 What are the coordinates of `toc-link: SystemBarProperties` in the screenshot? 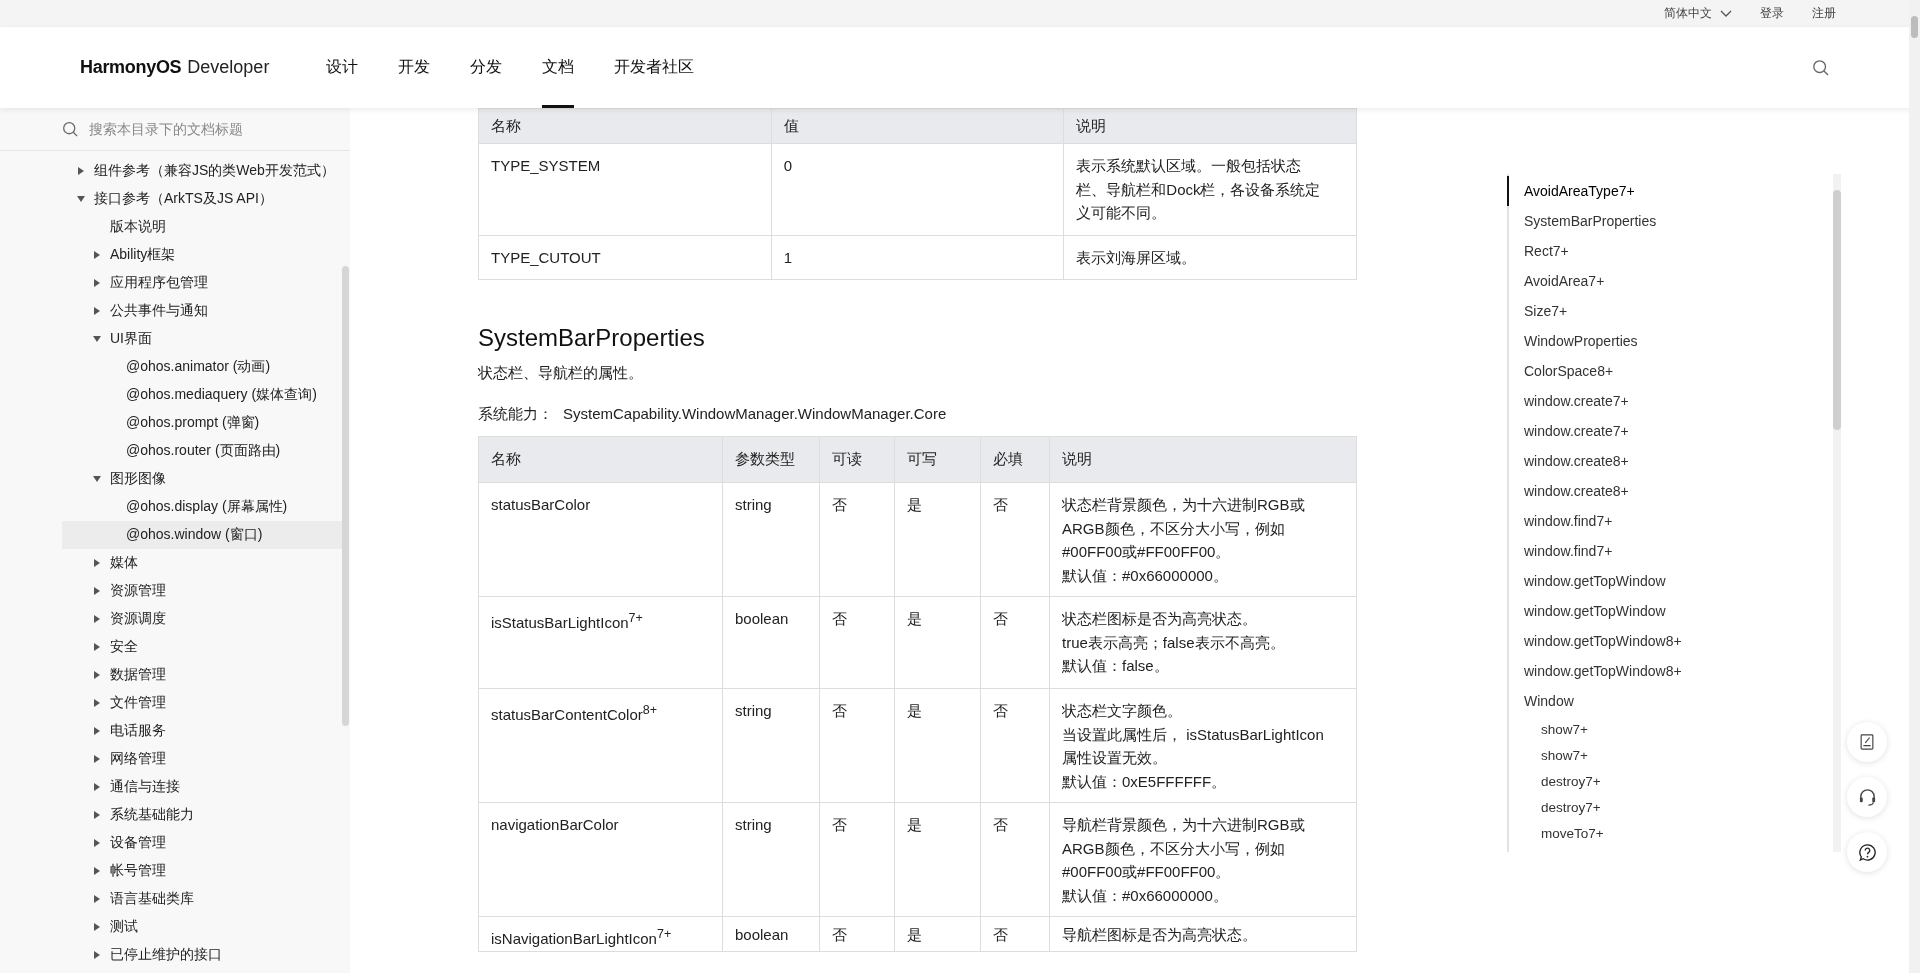 It's located at (1663, 221).